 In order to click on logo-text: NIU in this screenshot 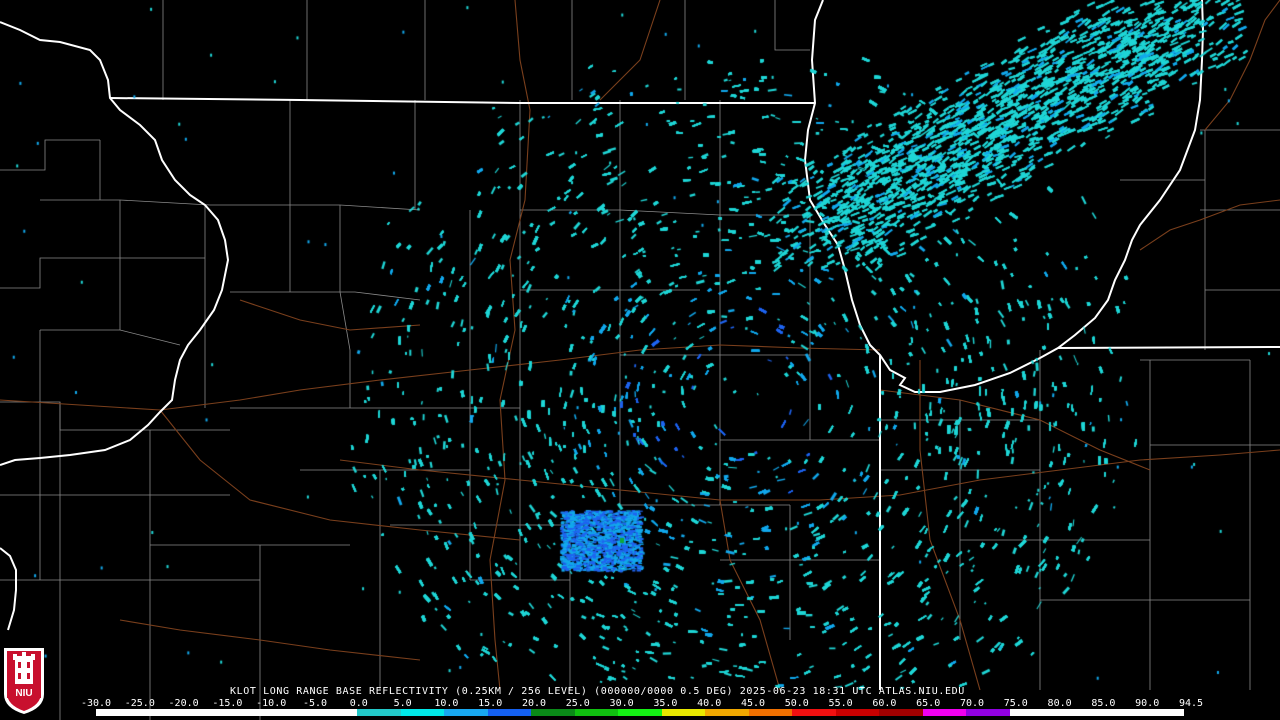, I will do `click(23, 693)`.